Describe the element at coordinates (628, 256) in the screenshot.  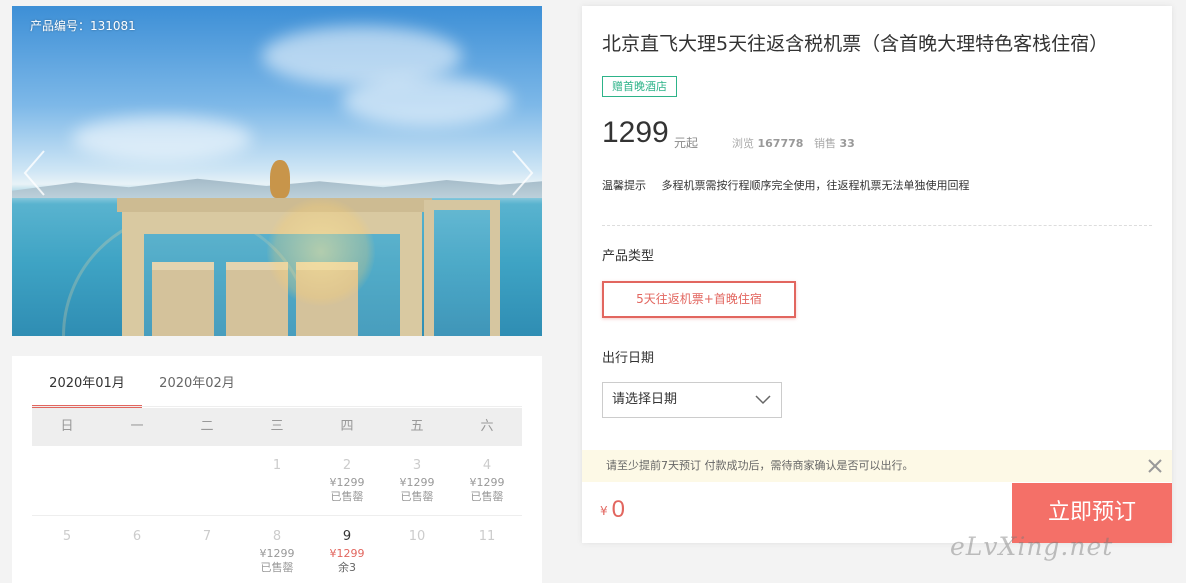
I see `product-type-label: 产品类型` at that location.